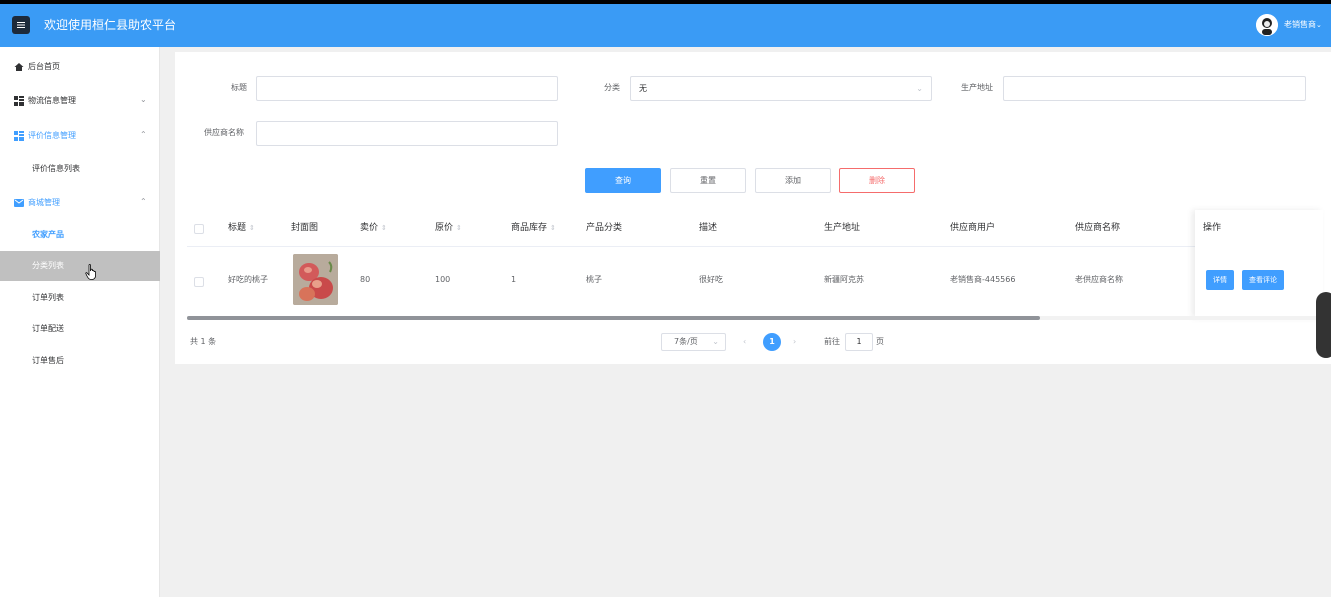 The image size is (1331, 597). Describe the element at coordinates (56, 168) in the screenshot. I see `sidebar-item-label: 评价信息列表` at that location.